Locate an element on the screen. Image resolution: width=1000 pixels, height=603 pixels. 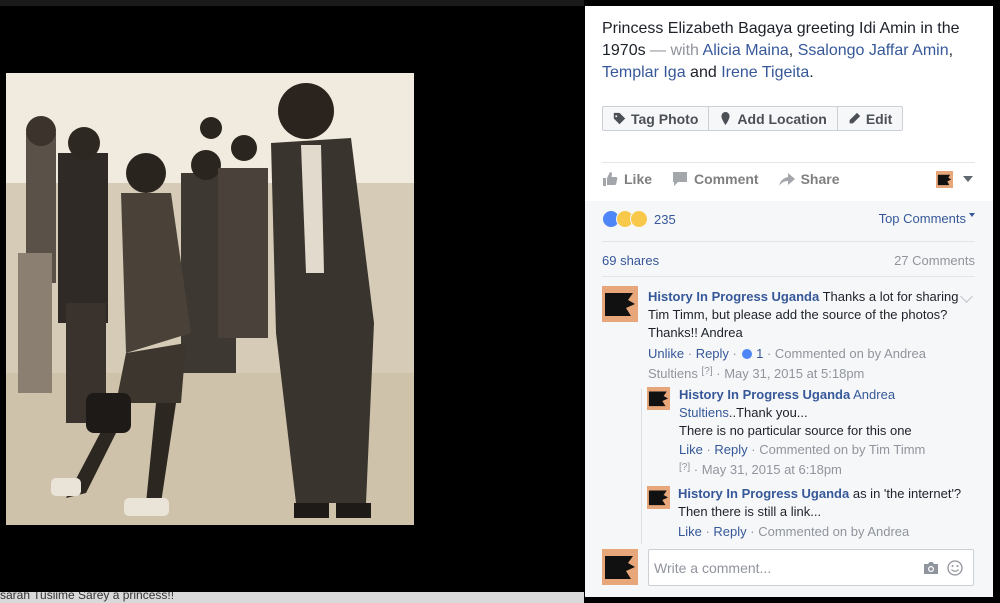
top-comments-dropdown: Top Comments is located at coordinates (927, 218).